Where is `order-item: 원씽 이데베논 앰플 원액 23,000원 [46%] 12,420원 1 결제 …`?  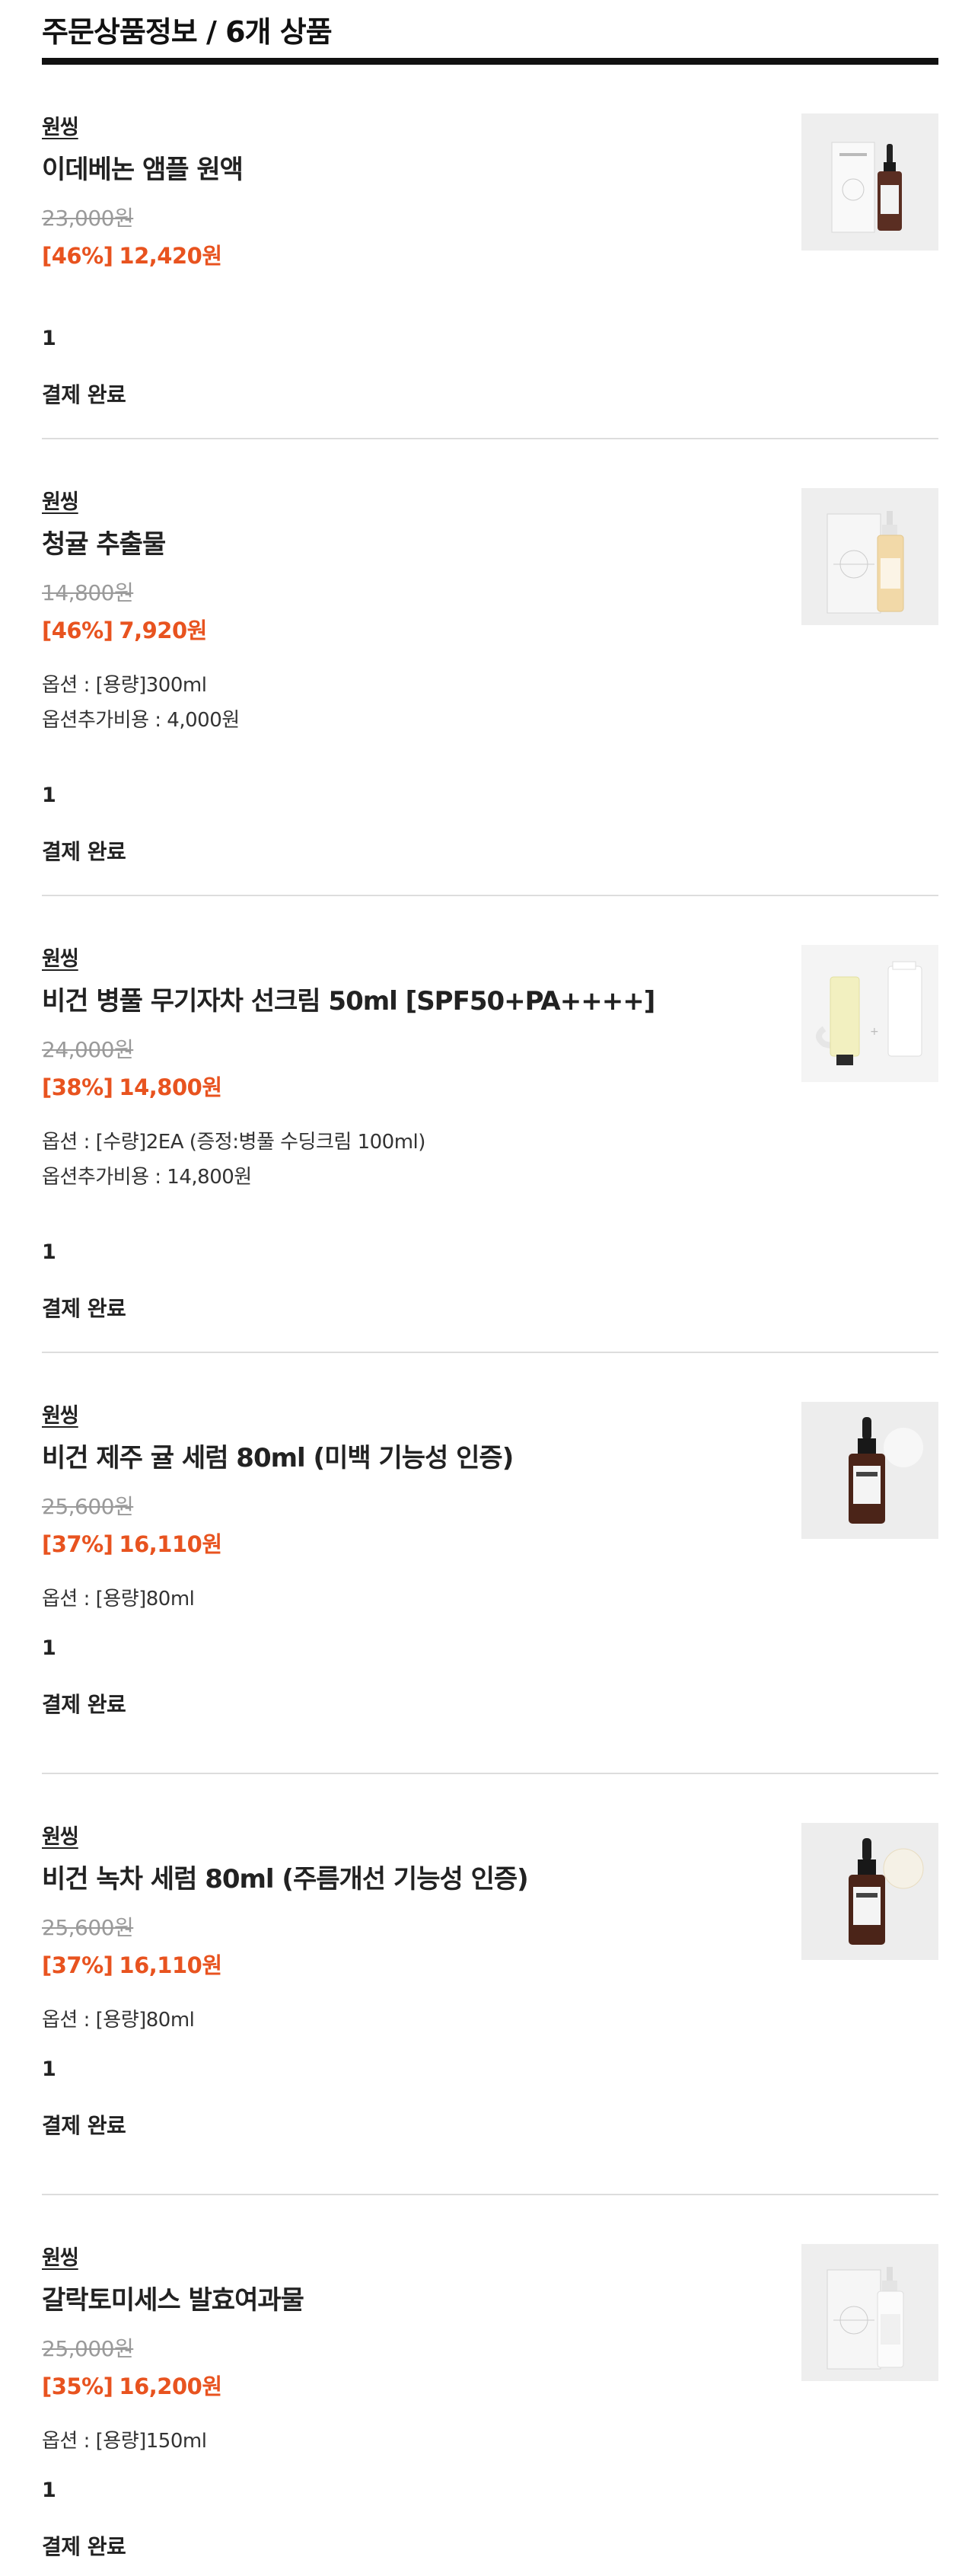 order-item: 원씽 이데베논 앰플 원액 23,000원 [46%] 12,420원 1 결제 … is located at coordinates (490, 252).